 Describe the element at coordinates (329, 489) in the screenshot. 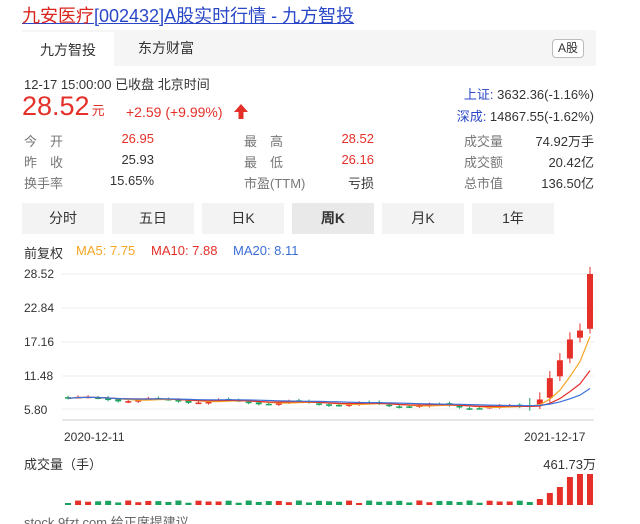

I see `volume-bars` at that location.